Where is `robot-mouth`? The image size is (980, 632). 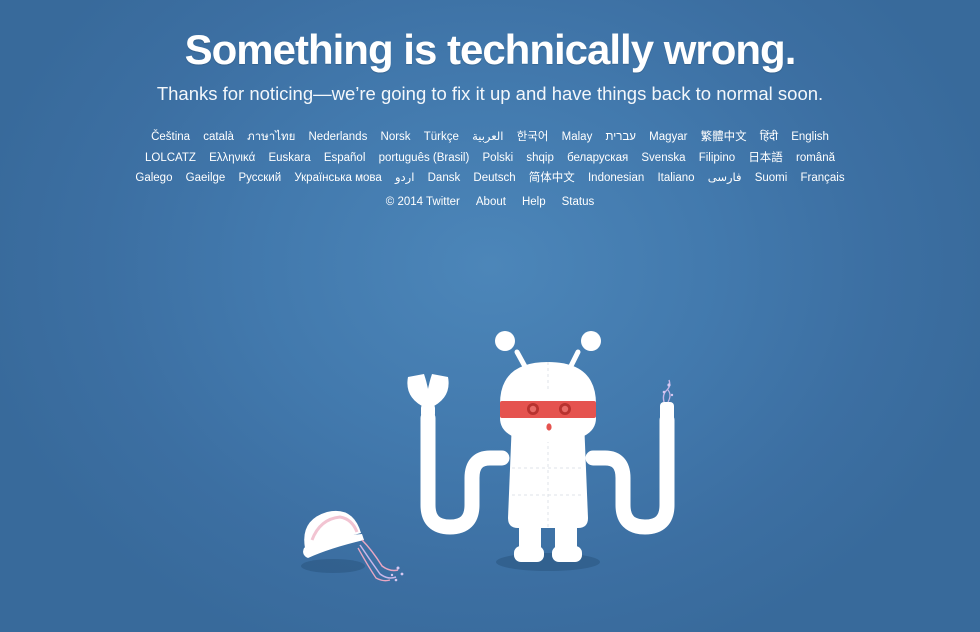 robot-mouth is located at coordinates (549, 427).